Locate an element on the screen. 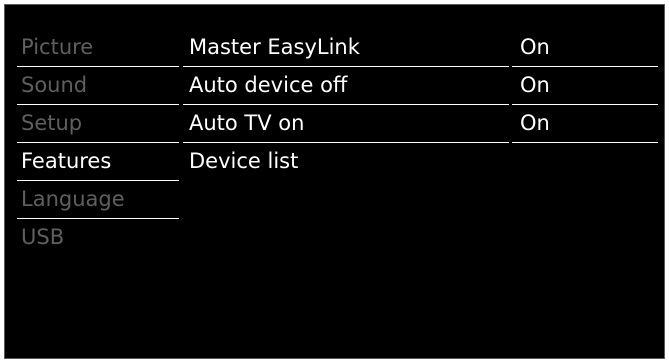 This screenshot has height=363, width=669. auto-device-off-value: On is located at coordinates (585, 86).